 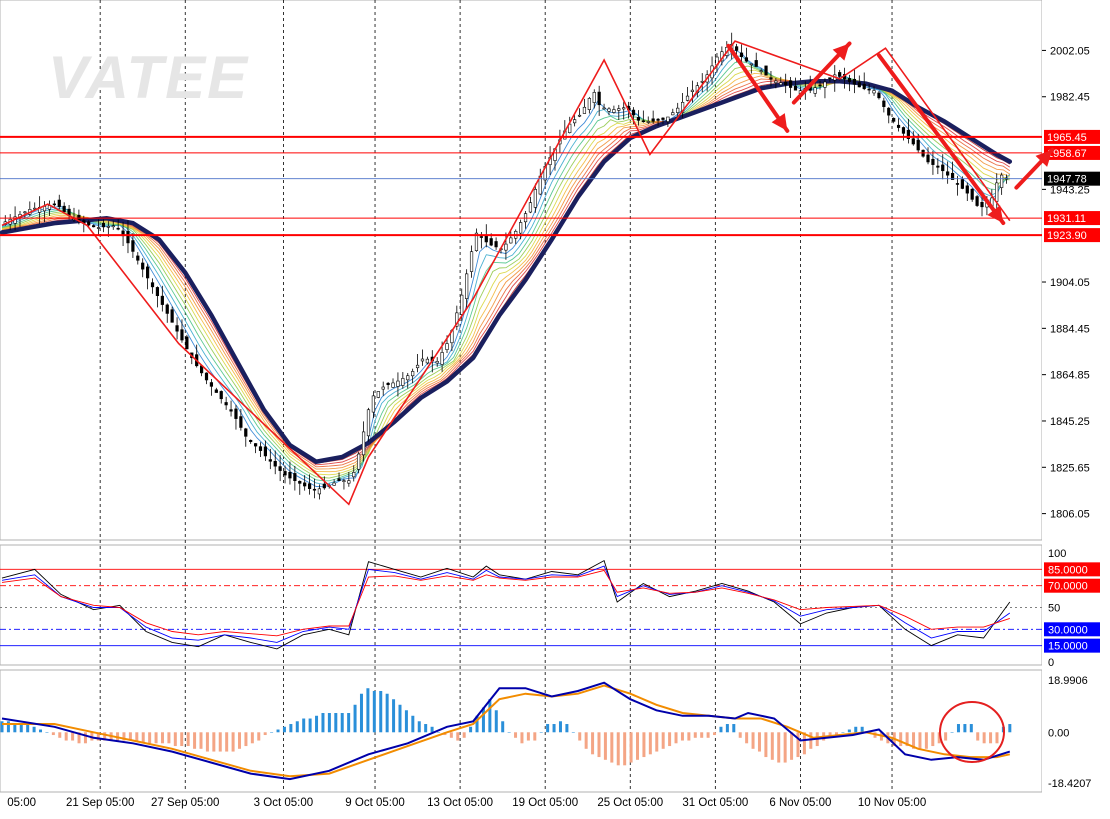 I want to click on oscillator-level-label: 30.0000, so click(x=1068, y=630).